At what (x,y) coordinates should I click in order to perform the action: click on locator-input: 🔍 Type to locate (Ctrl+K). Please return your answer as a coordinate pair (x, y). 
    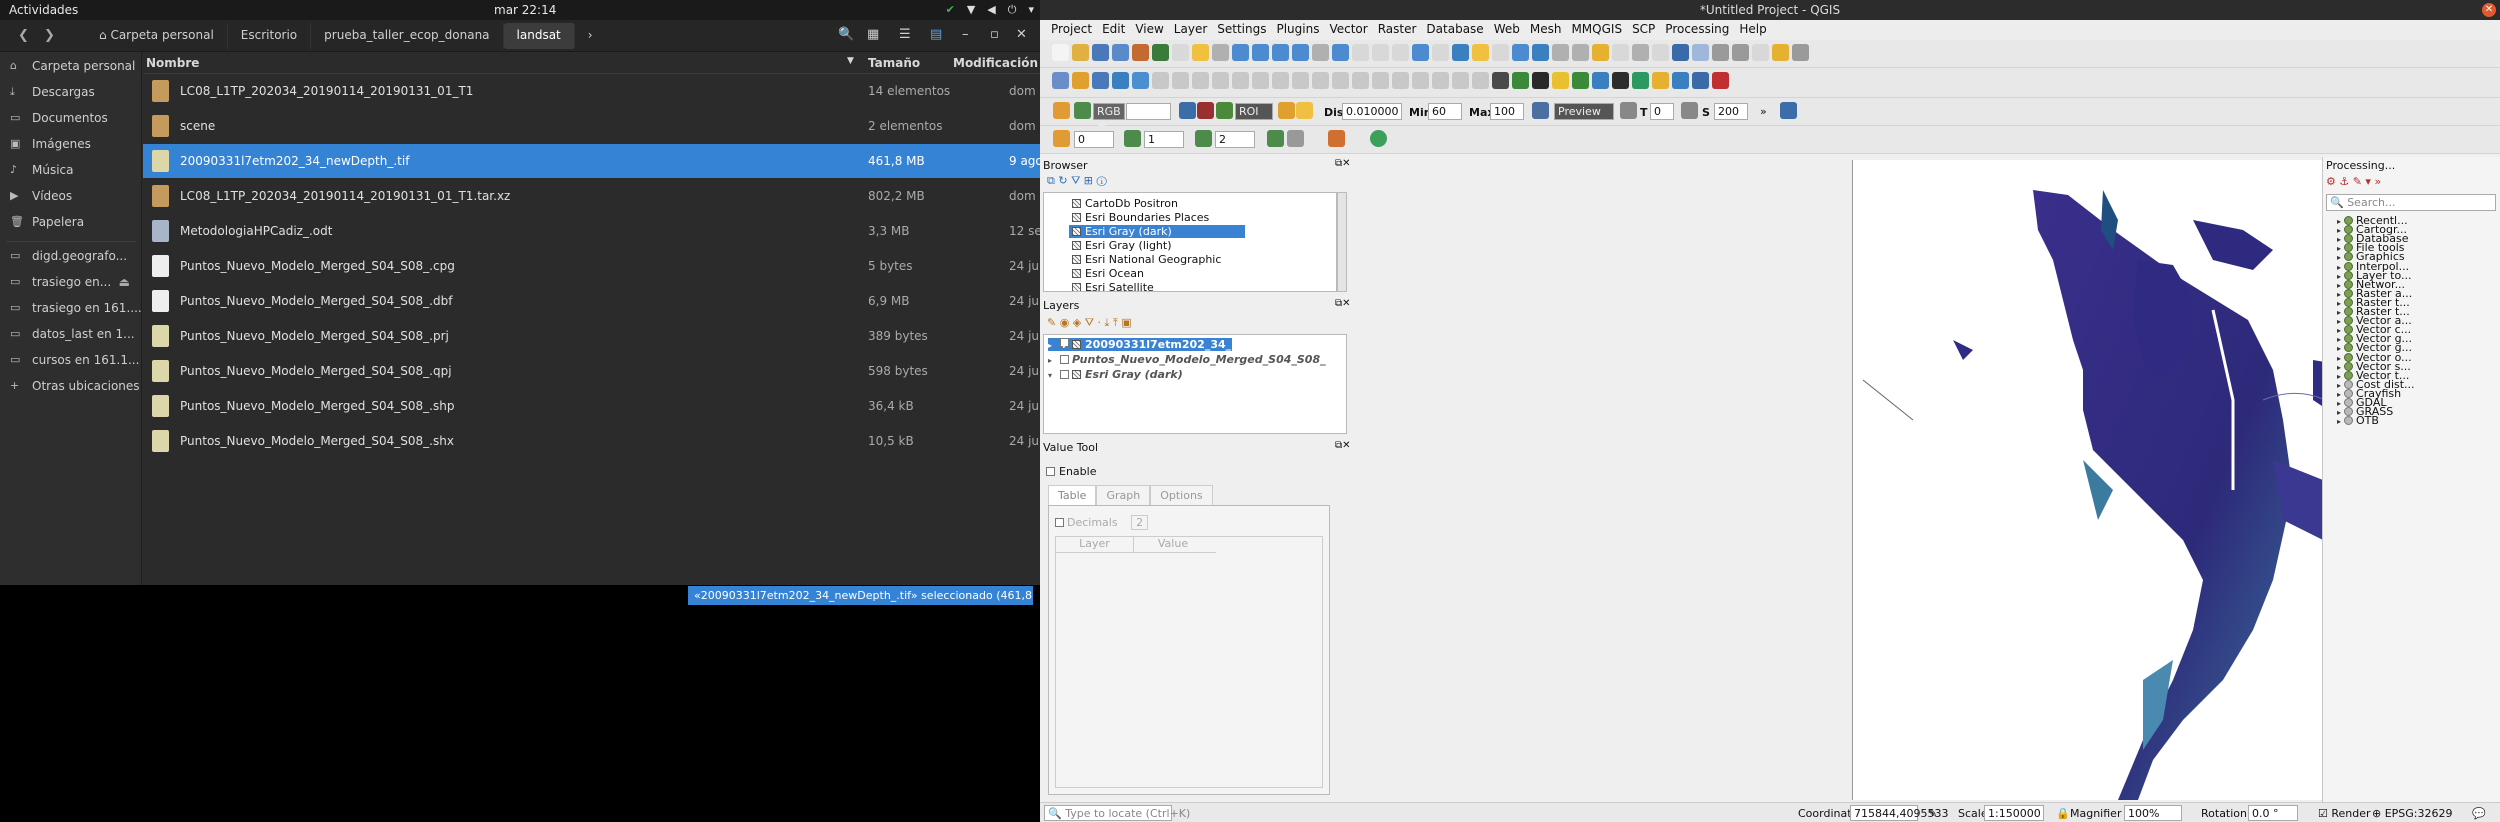
    Looking at the image, I should click on (1117, 813).